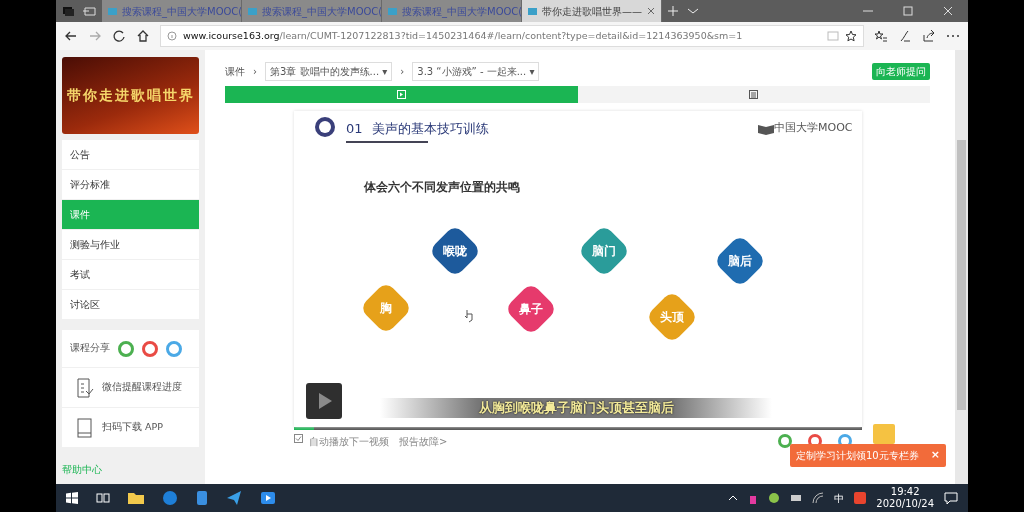  What do you see at coordinates (202, 498) in the screenshot?
I see `tablet-app-icon` at bounding box center [202, 498].